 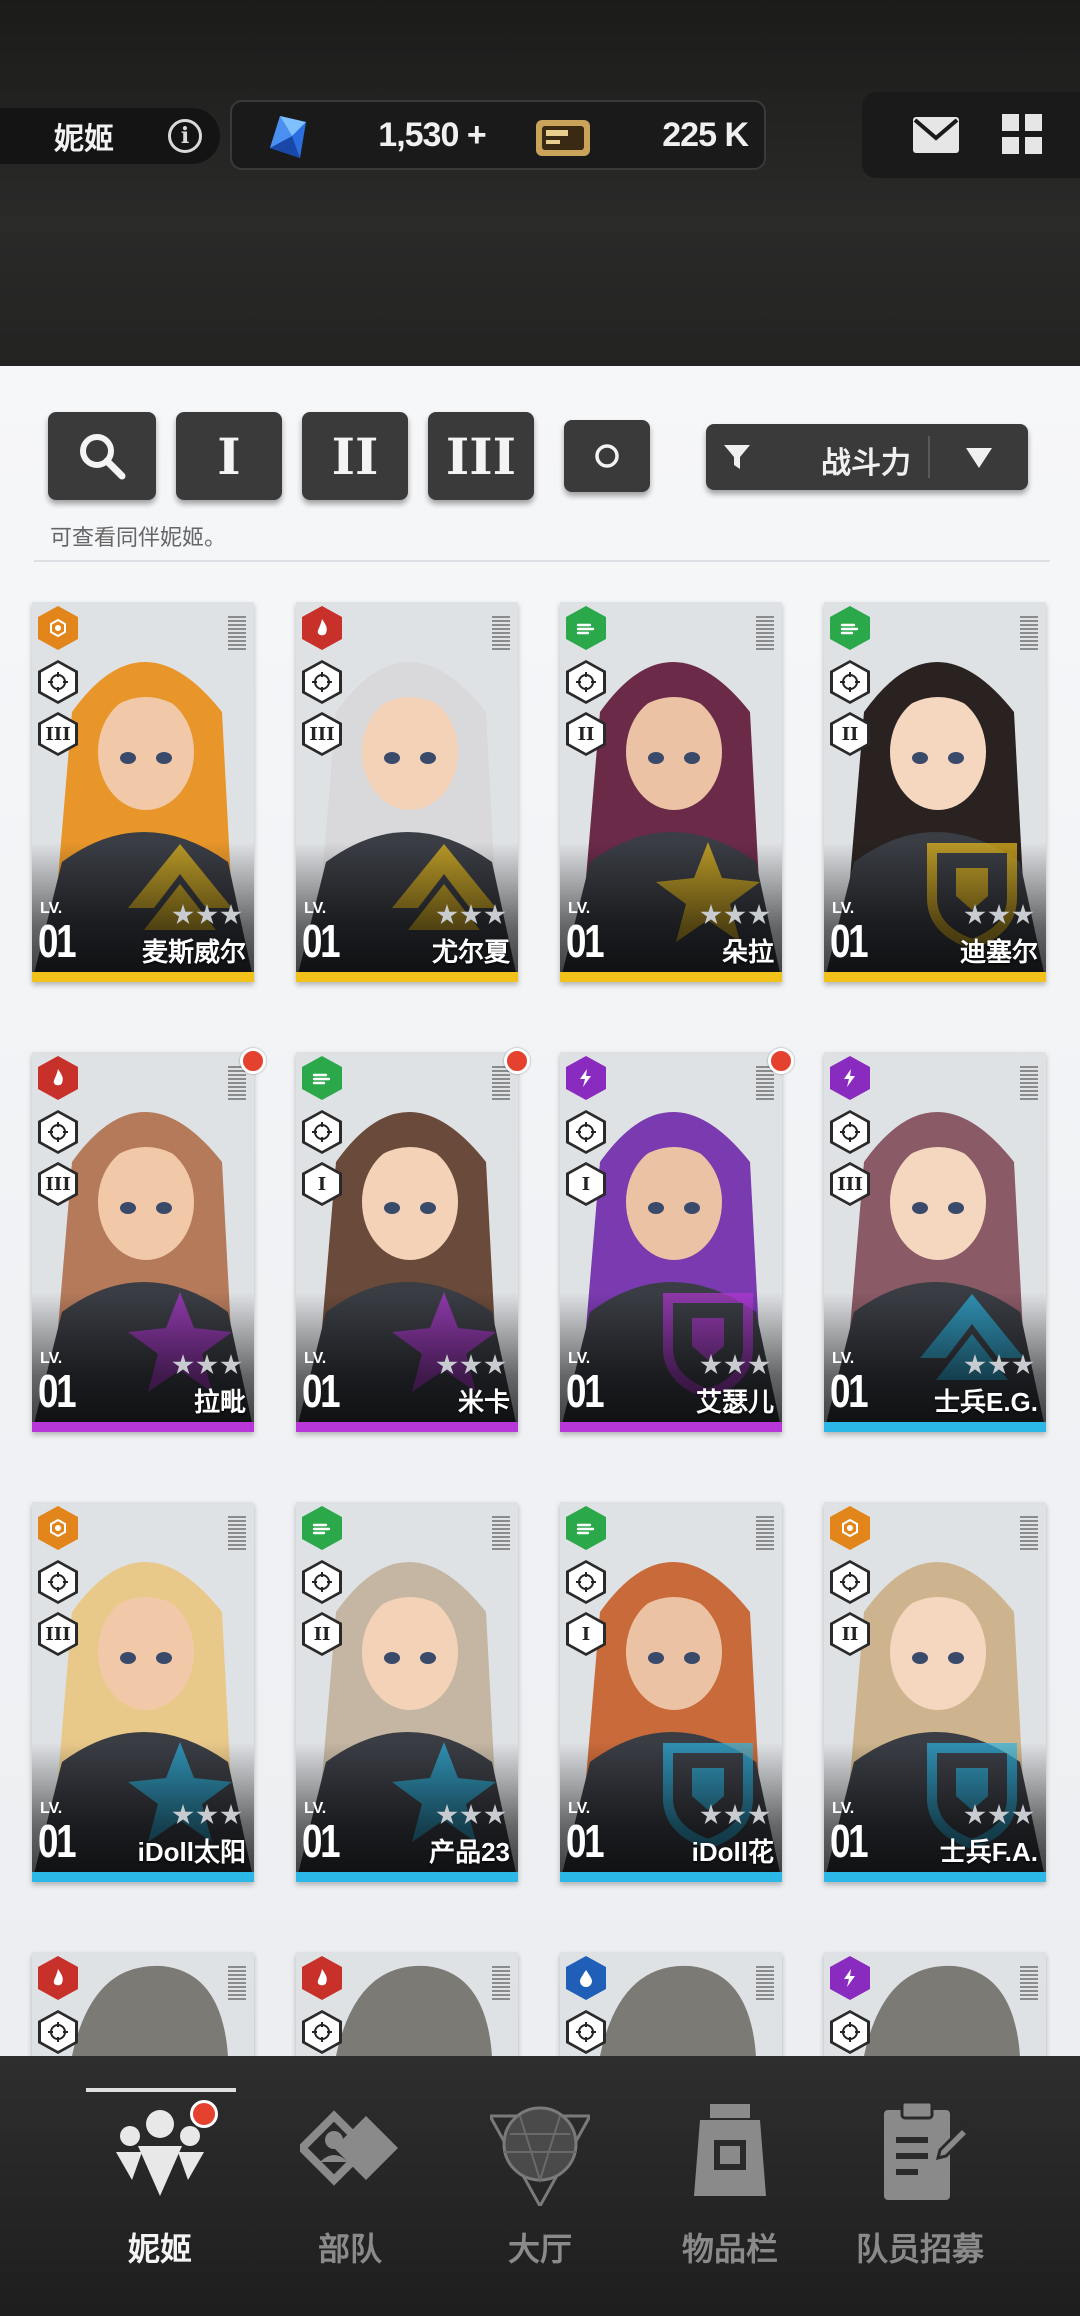 What do you see at coordinates (355, 456) in the screenshot?
I see `filter-burst-2-button: II` at bounding box center [355, 456].